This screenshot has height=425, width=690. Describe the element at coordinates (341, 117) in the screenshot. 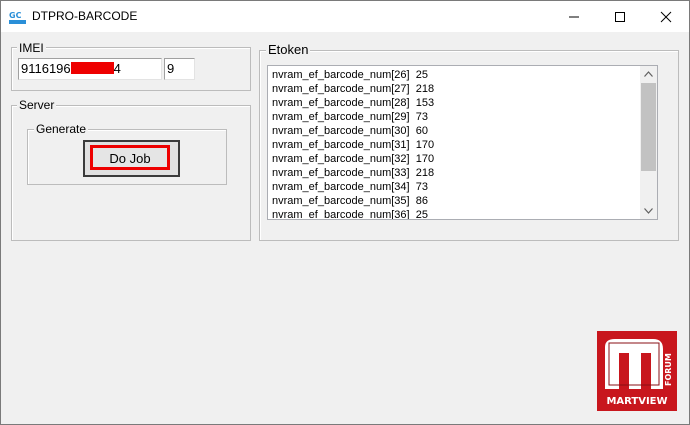

I see `list-item-name: nvram_ef_barcode_num[29]` at that location.